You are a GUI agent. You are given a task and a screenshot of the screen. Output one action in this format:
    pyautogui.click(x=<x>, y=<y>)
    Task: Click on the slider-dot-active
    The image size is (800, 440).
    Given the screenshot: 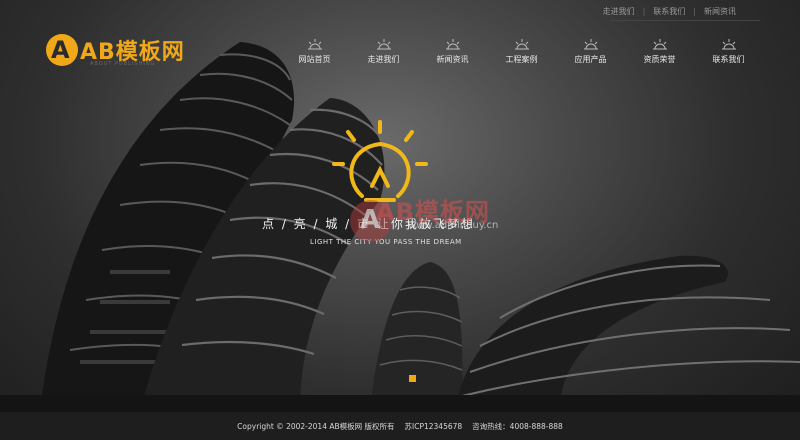 What is the action you would take?
    pyautogui.click(x=412, y=378)
    